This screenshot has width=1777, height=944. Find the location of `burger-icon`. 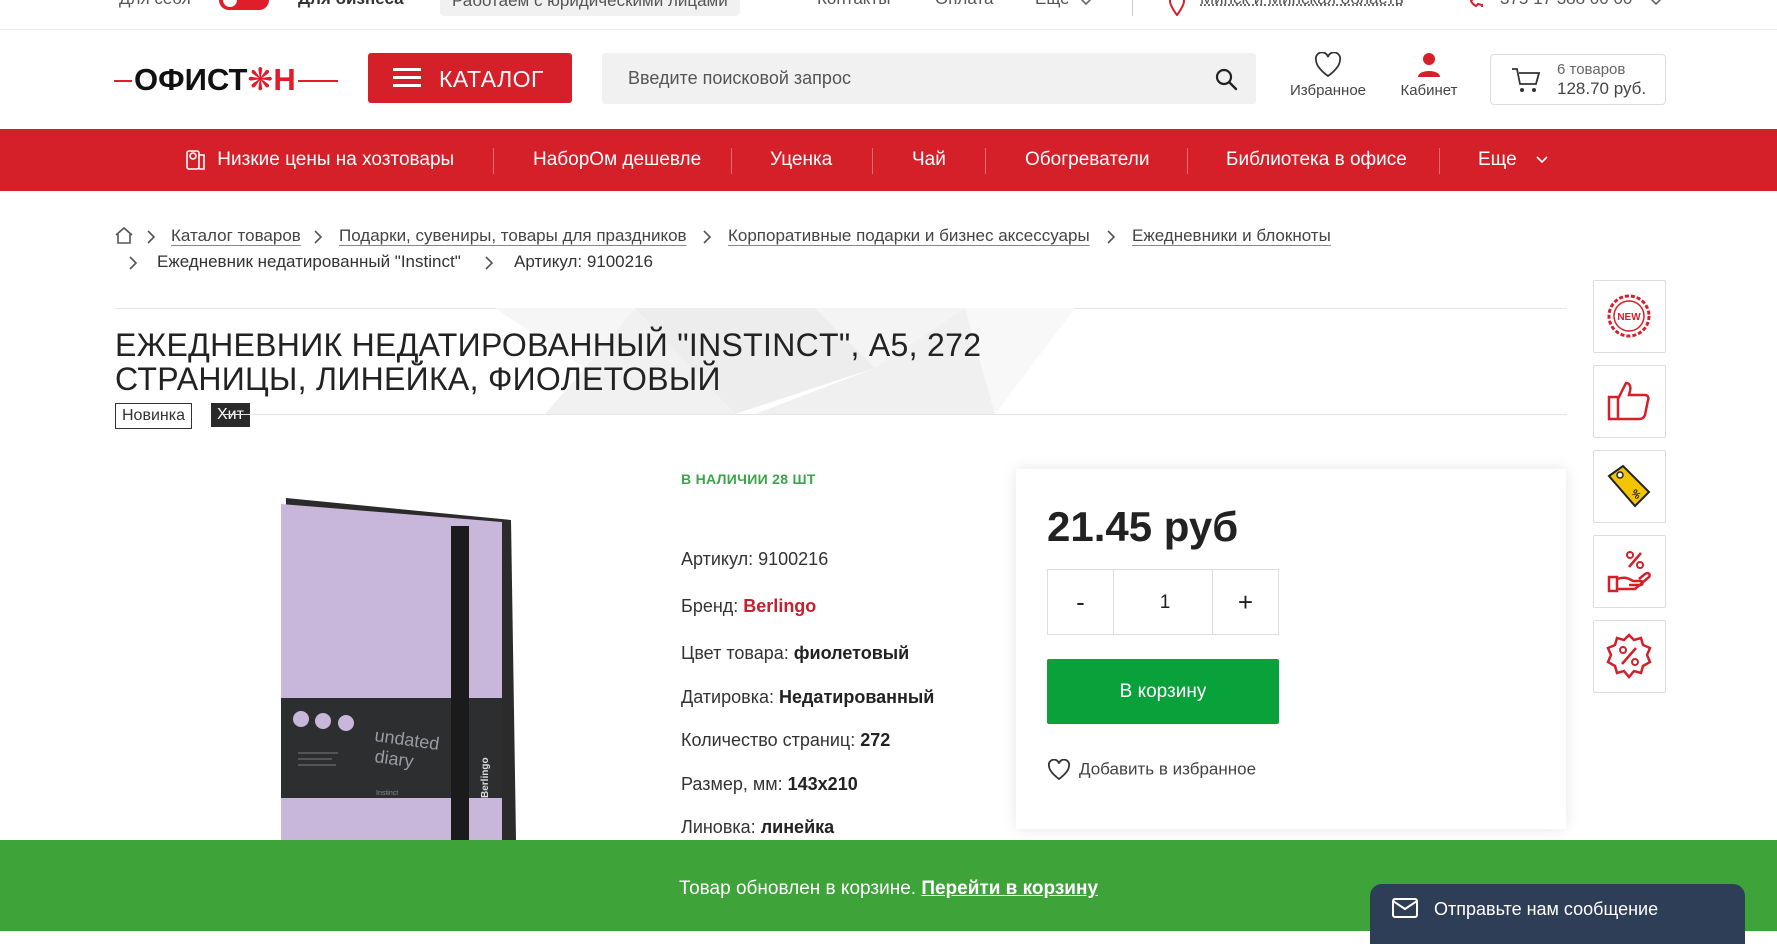

burger-icon is located at coordinates (407, 78).